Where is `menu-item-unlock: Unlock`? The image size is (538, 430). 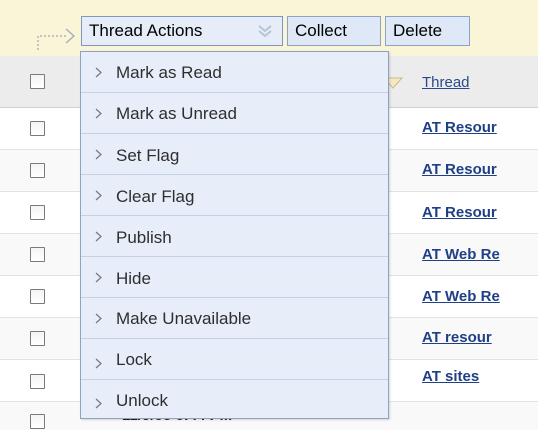 menu-item-unlock: Unlock is located at coordinates (234, 399).